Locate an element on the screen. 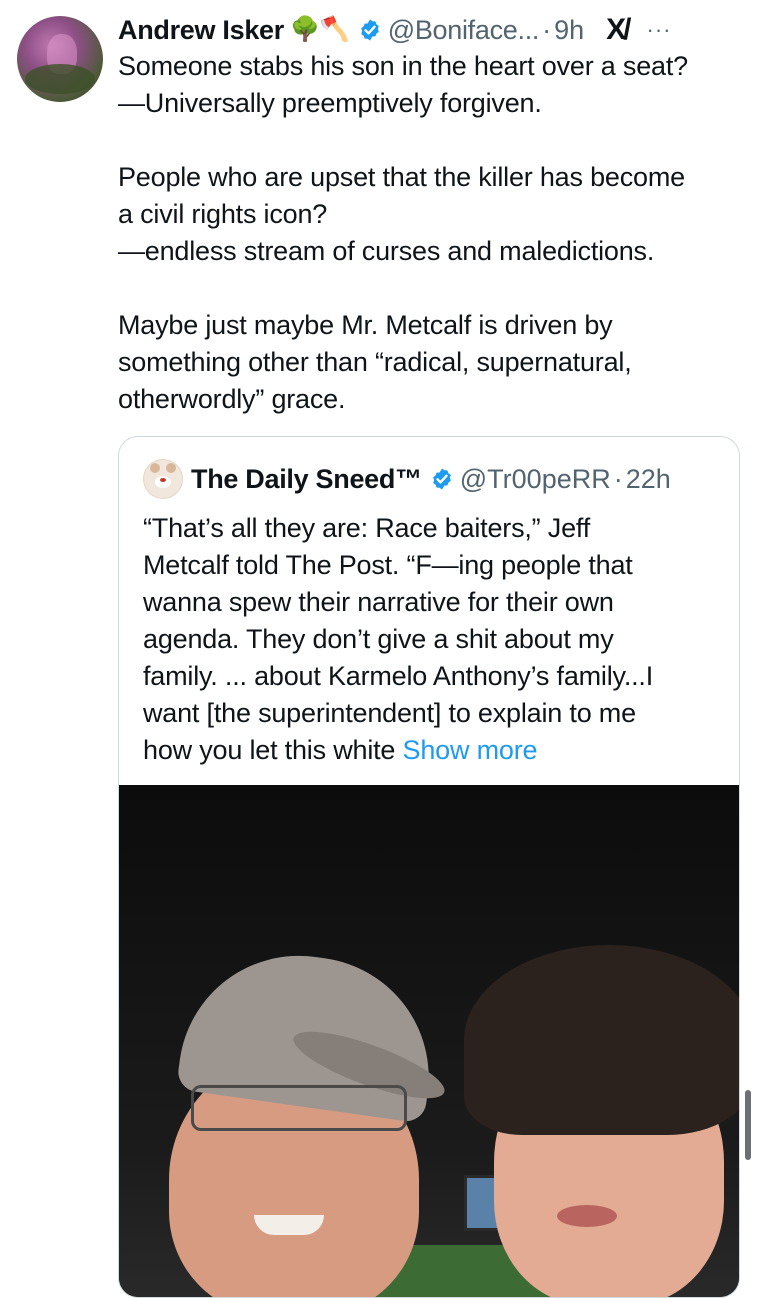 Image resolution: width=757 pixels, height=1298 pixels. tweet-line: a civil rights icon? is located at coordinates (223, 214).